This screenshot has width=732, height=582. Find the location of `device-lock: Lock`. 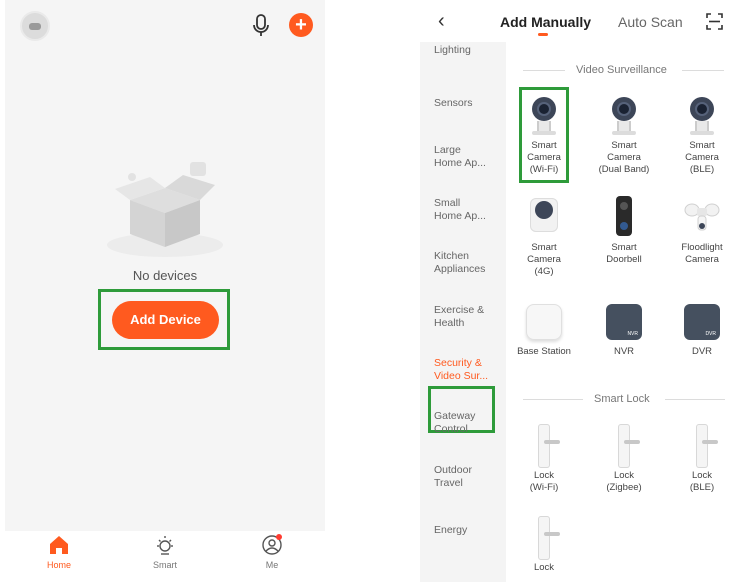

device-lock: Lock is located at coordinates (544, 545).